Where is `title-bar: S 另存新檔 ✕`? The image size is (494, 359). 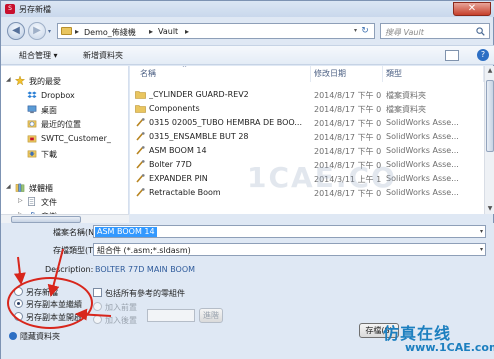 title-bar: S 另存新檔 ✕ is located at coordinates (247, 9).